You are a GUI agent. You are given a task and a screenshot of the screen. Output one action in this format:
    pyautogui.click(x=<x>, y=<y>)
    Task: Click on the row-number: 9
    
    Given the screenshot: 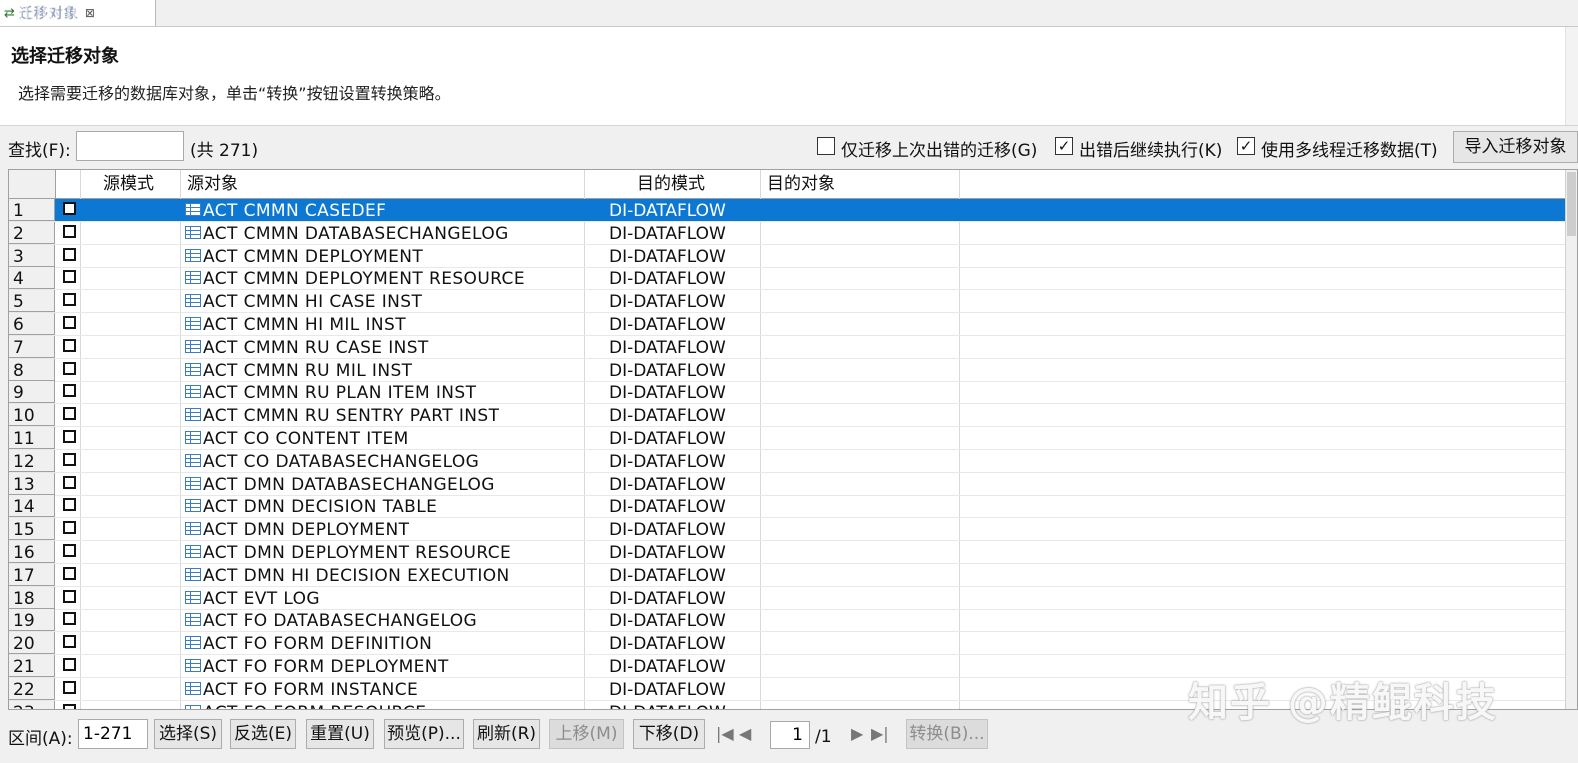 What is the action you would take?
    pyautogui.click(x=32, y=392)
    